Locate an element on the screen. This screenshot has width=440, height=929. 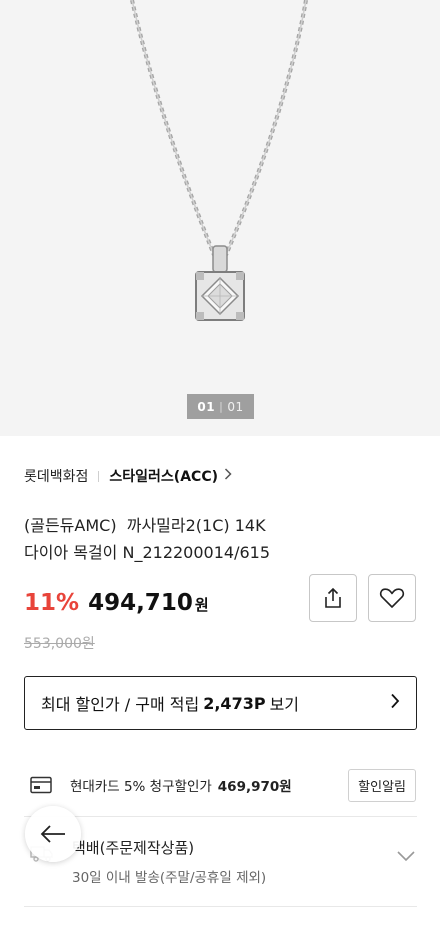
card-benefit-row: 현대카드 5% 청구할인가 469,970원 할인알림 is located at coordinates (225, 785).